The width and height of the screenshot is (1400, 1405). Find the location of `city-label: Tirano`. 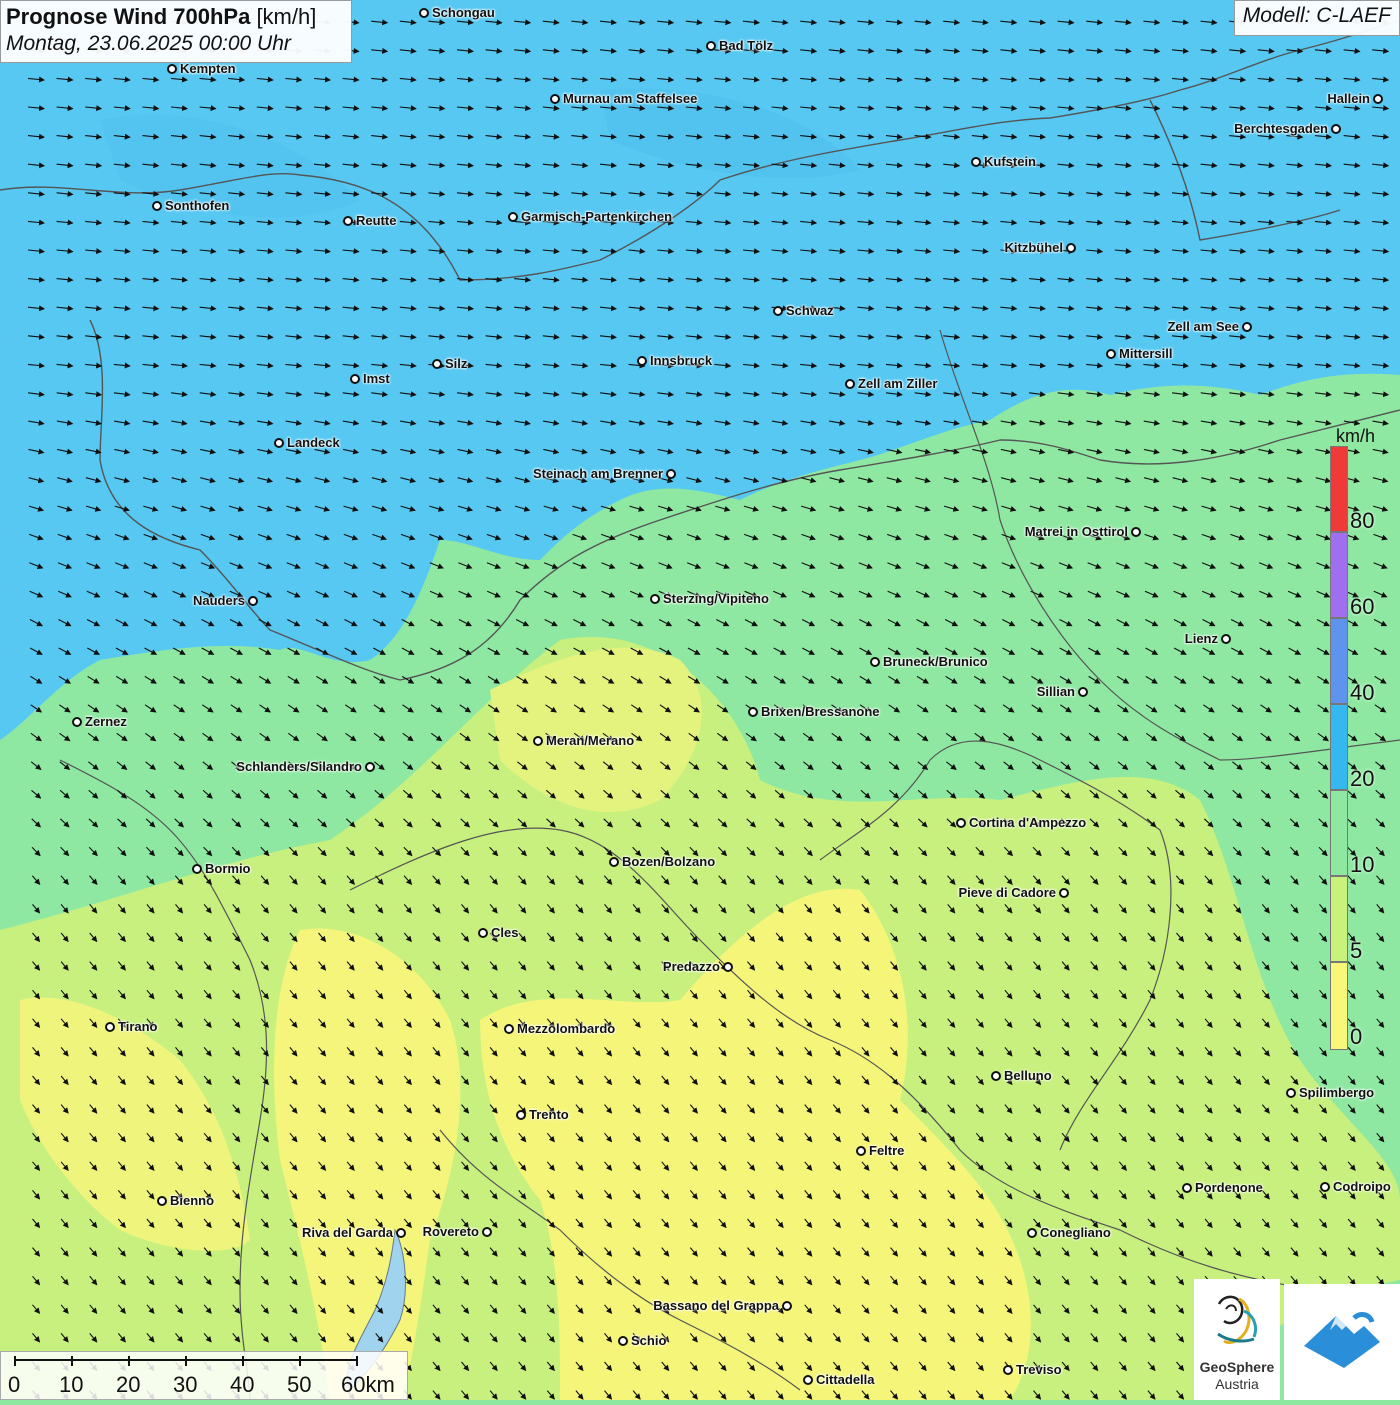

city-label: Tirano is located at coordinates (138, 1026).